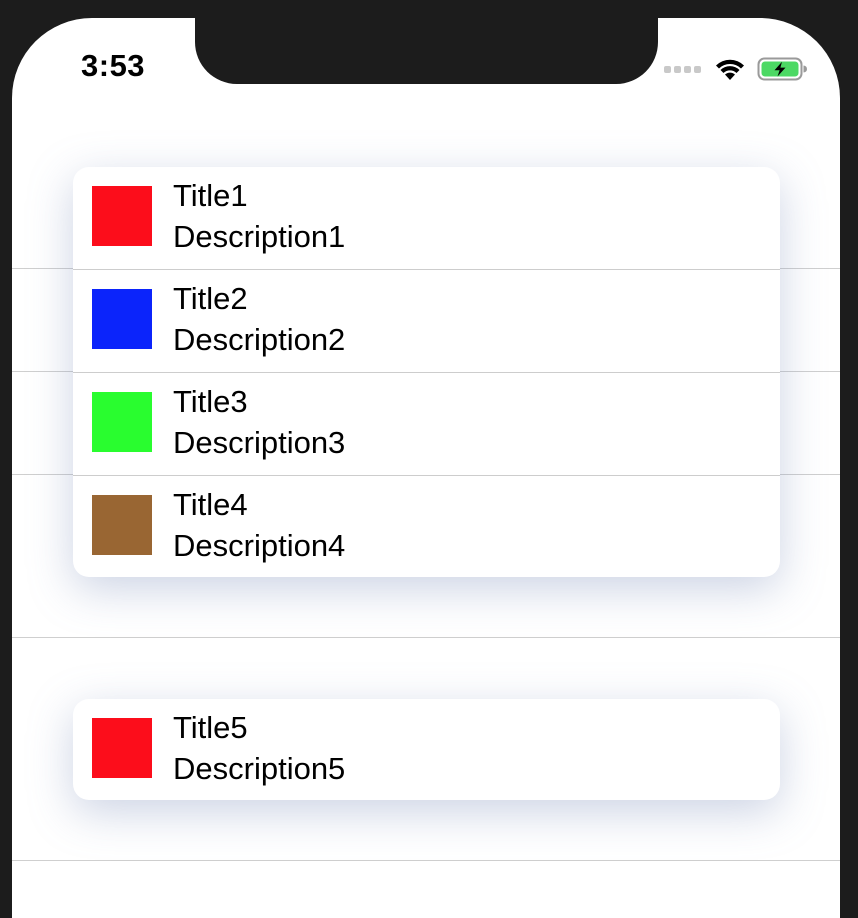  What do you see at coordinates (259, 236) in the screenshot?
I see `item-description: Description1` at bounding box center [259, 236].